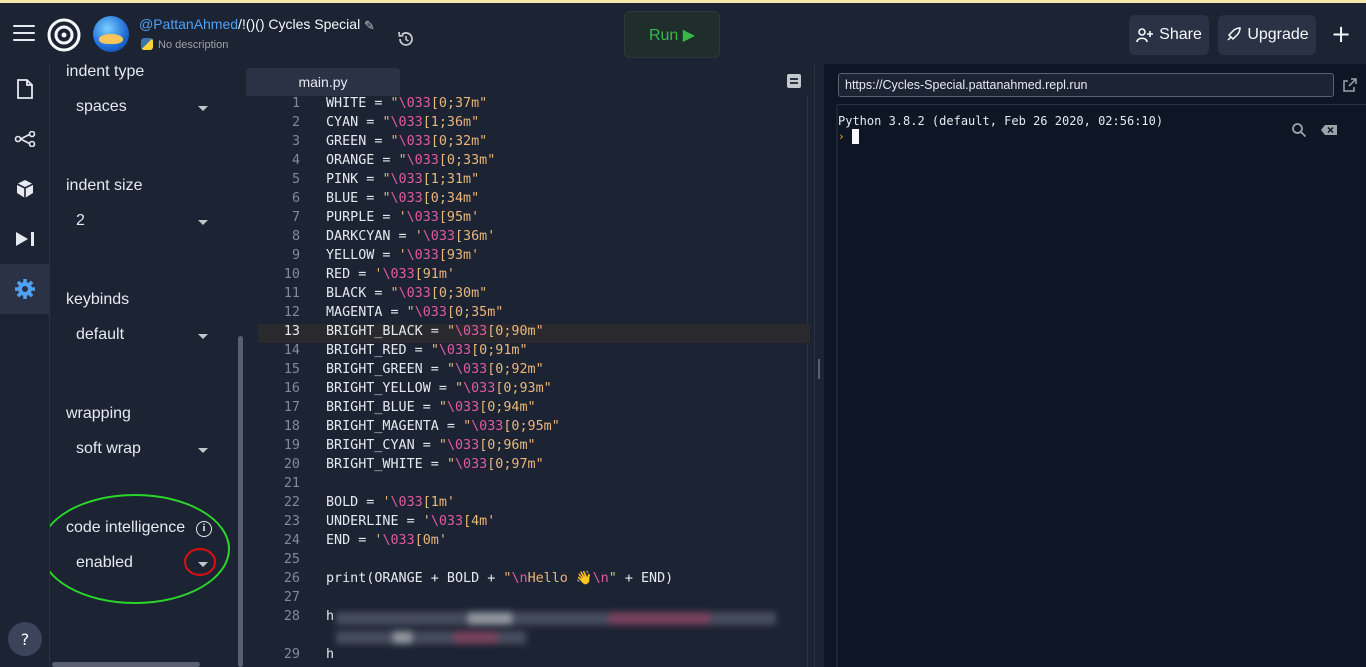 The height and width of the screenshot is (667, 1366). Describe the element at coordinates (435, 331) in the screenshot. I see `code-line: BRIGHT_BLACK = "\033[0;90m"` at that location.